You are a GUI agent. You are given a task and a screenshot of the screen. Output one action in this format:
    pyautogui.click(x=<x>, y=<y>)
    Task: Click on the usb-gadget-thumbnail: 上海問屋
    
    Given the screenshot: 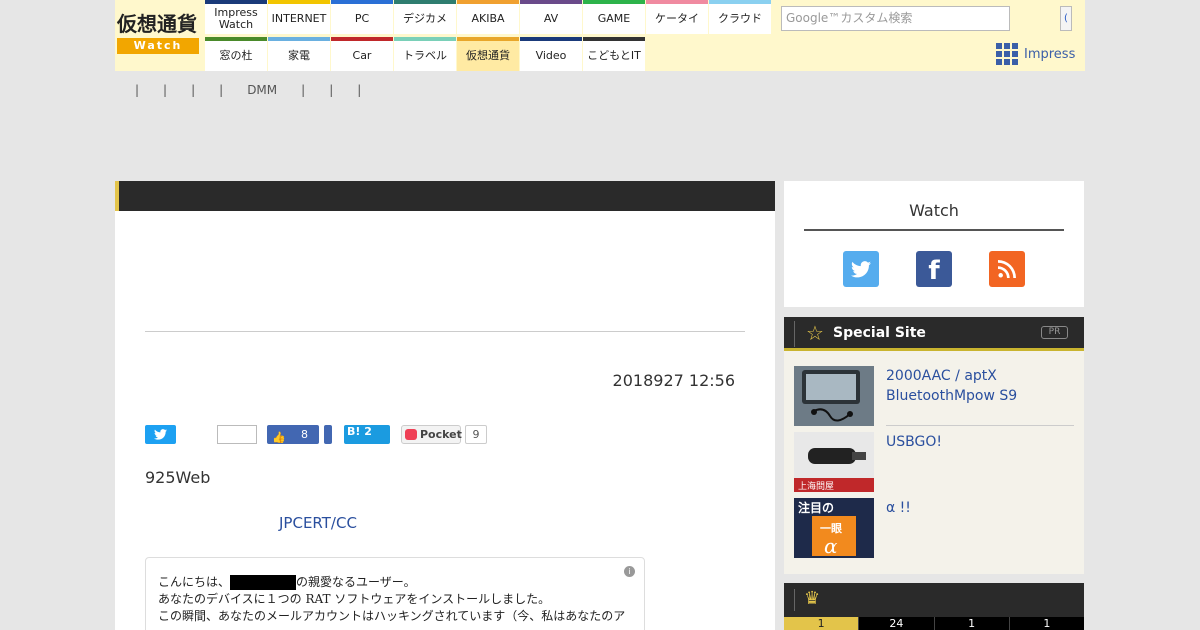 What is the action you would take?
    pyautogui.click(x=834, y=462)
    